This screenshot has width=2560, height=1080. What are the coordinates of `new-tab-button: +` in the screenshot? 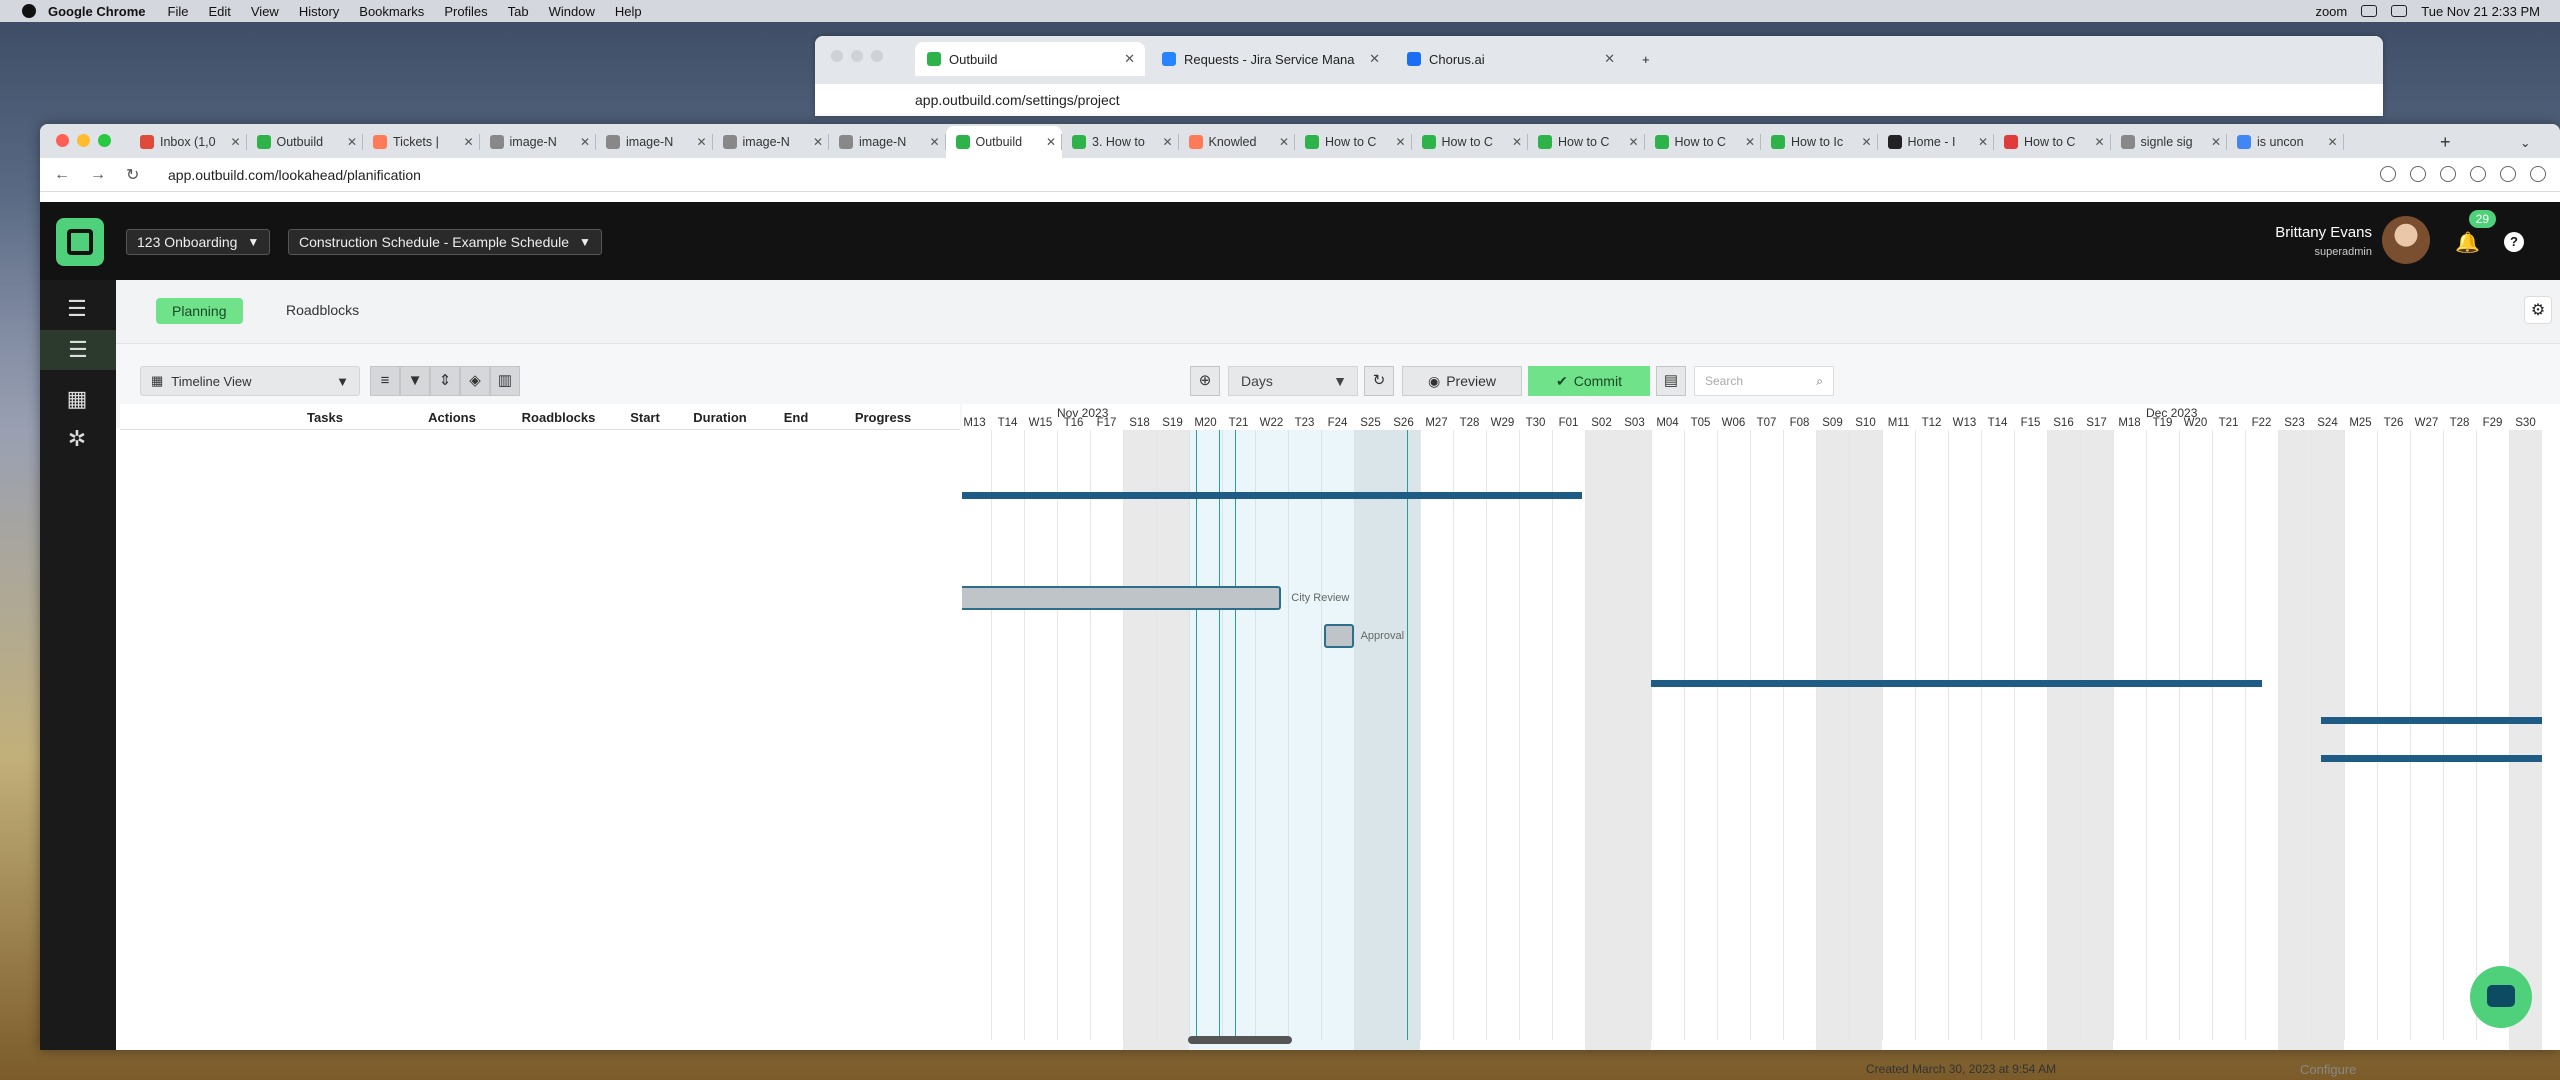 It's located at (1646, 59).